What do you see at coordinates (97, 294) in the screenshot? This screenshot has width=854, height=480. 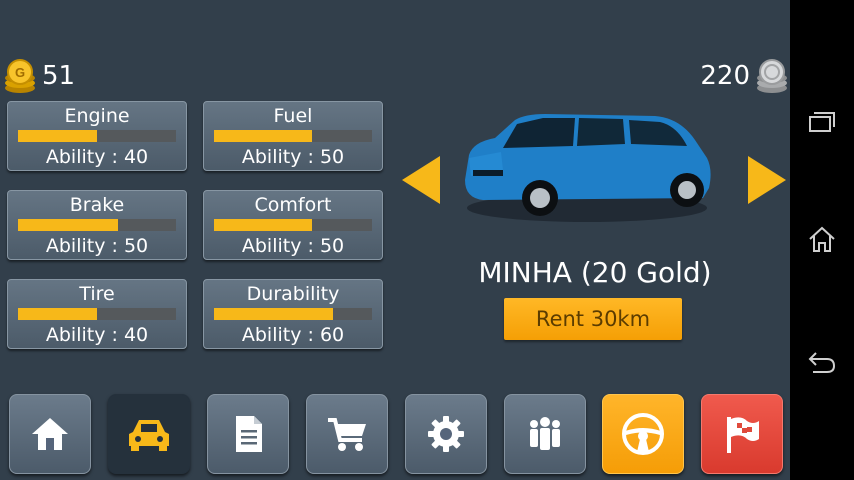 I see `stat-title: Tire` at bounding box center [97, 294].